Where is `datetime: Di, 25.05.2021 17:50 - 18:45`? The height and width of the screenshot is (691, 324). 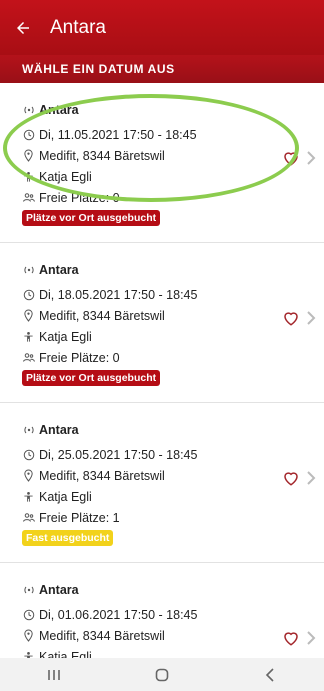 datetime: Di, 25.05.2021 17:50 - 18:45 is located at coordinates (118, 454).